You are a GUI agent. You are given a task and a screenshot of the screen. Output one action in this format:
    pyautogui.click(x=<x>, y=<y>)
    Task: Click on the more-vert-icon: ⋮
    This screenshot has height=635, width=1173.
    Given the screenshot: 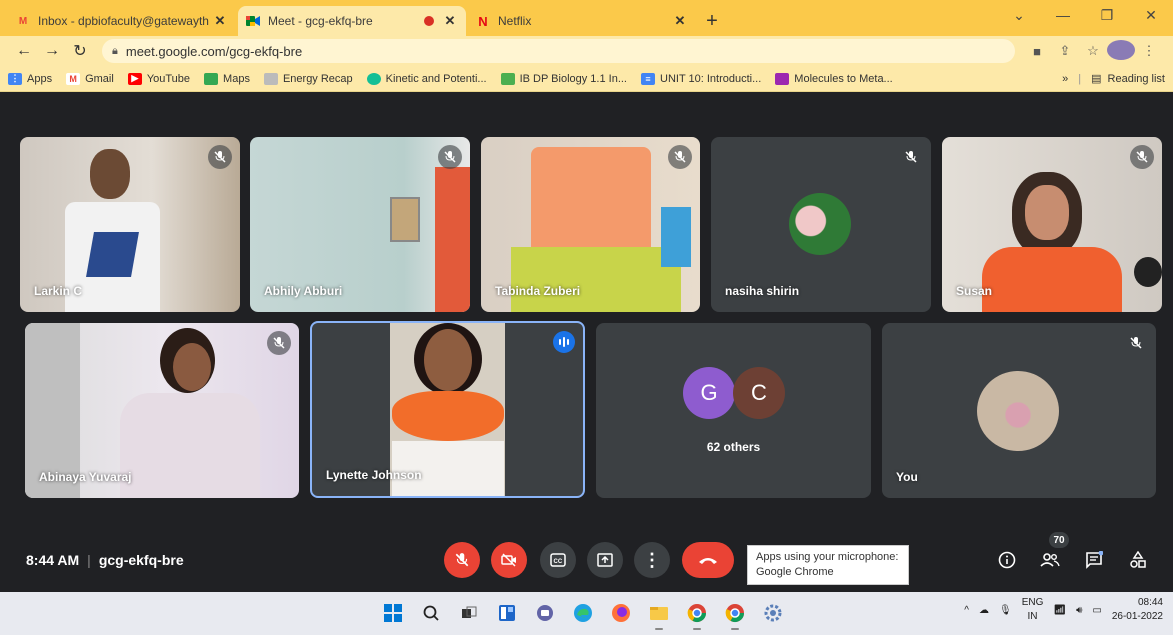 What is the action you would take?
    pyautogui.click(x=652, y=559)
    